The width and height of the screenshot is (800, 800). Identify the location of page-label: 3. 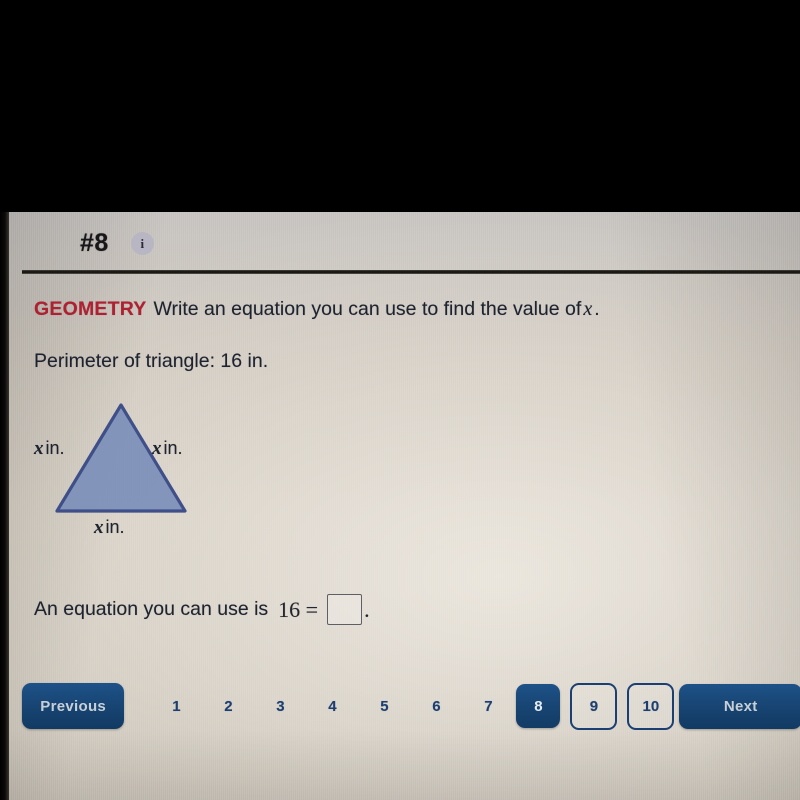
(280, 706).